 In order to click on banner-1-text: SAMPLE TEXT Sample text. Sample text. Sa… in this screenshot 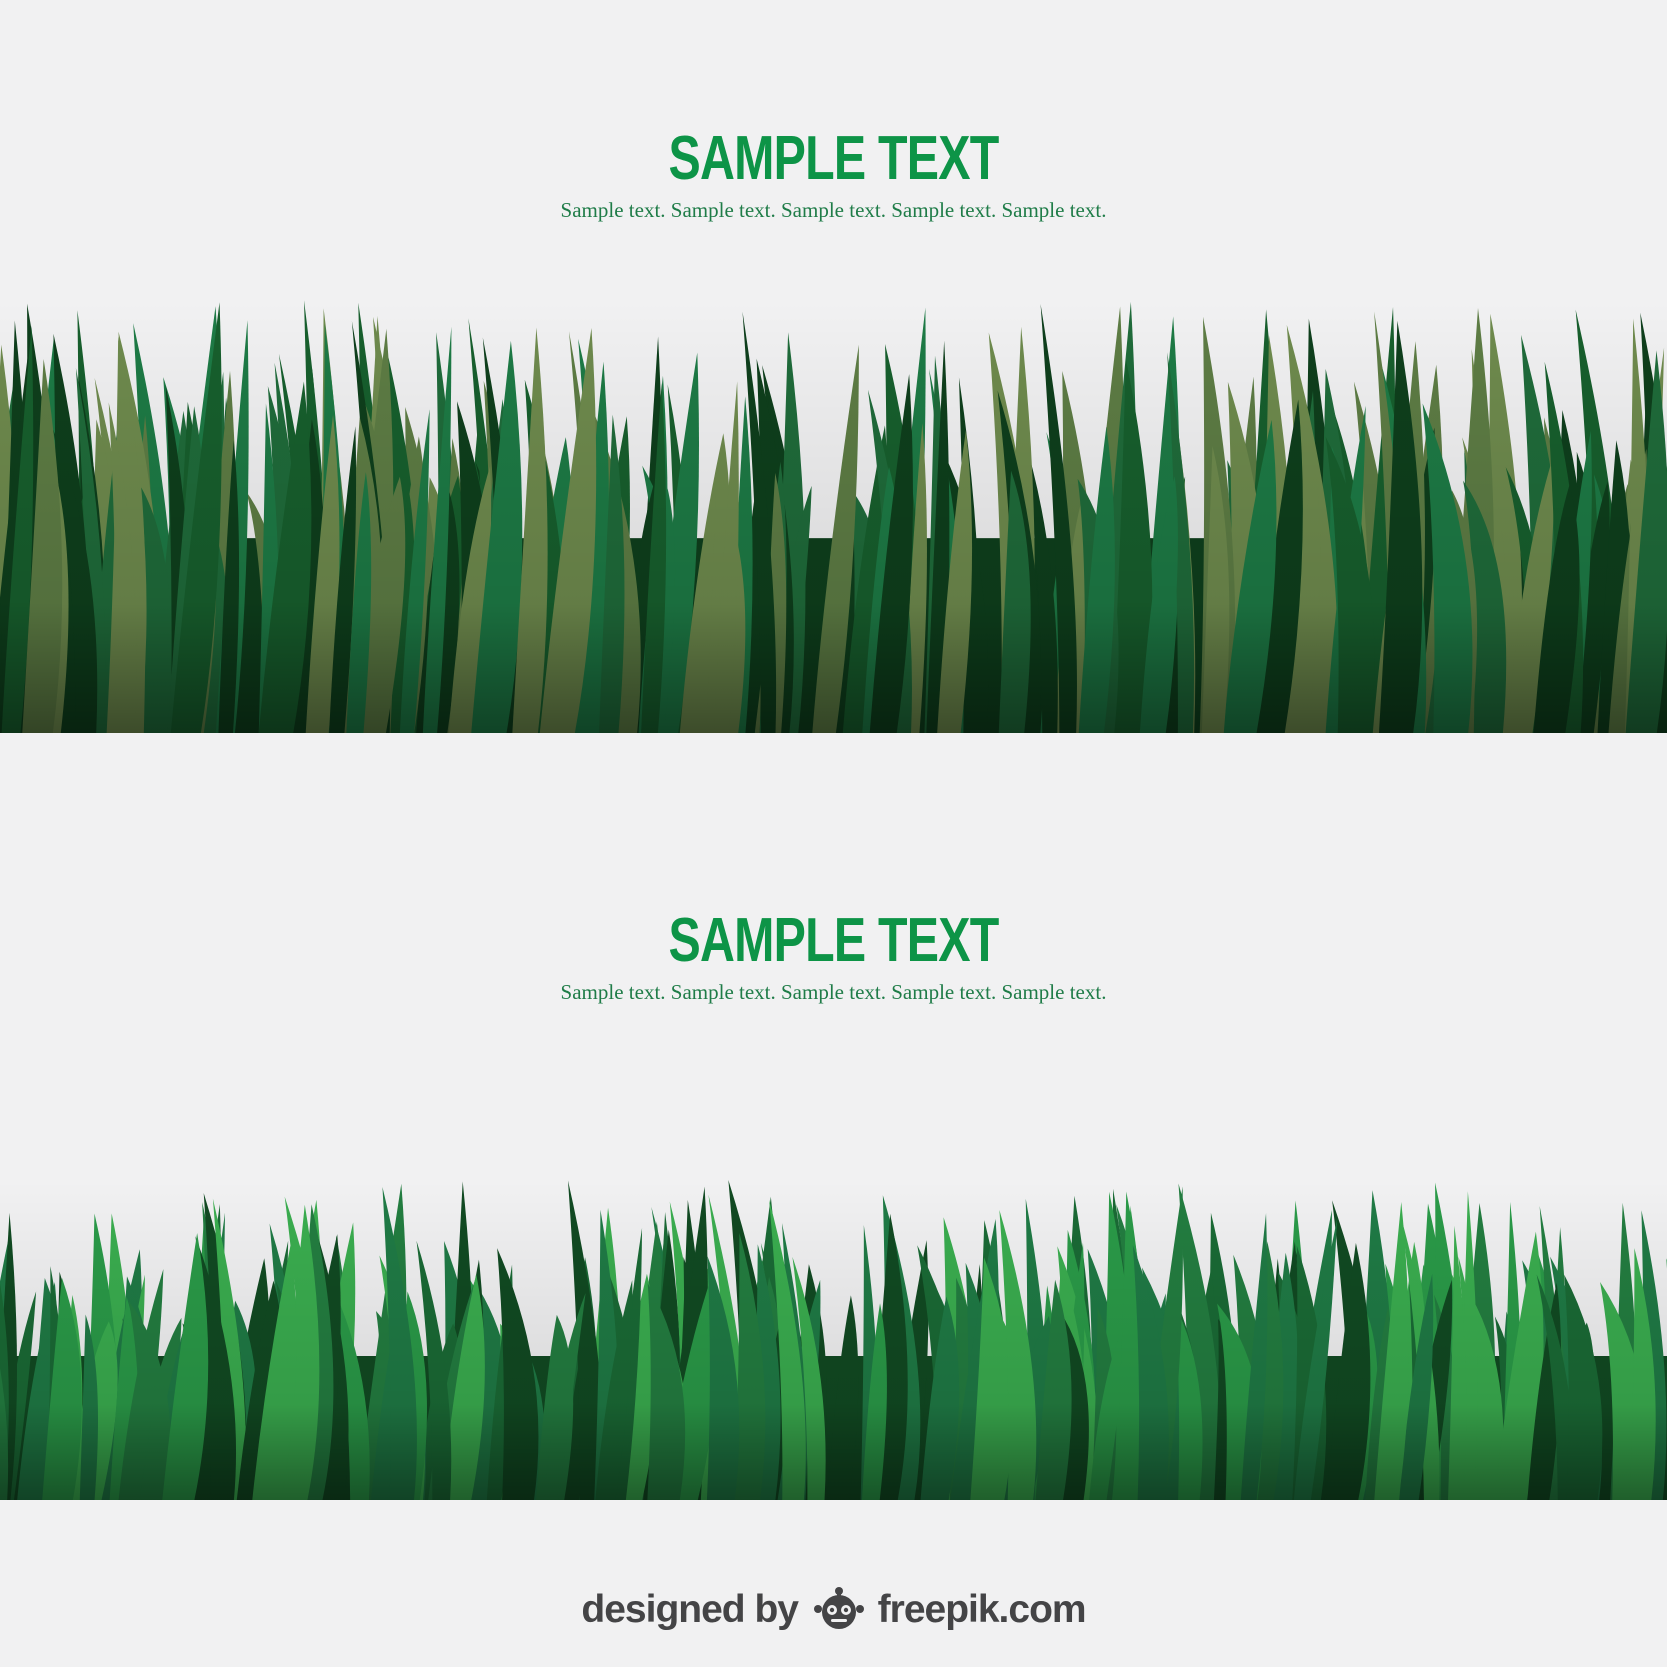, I will do `click(833, 175)`.